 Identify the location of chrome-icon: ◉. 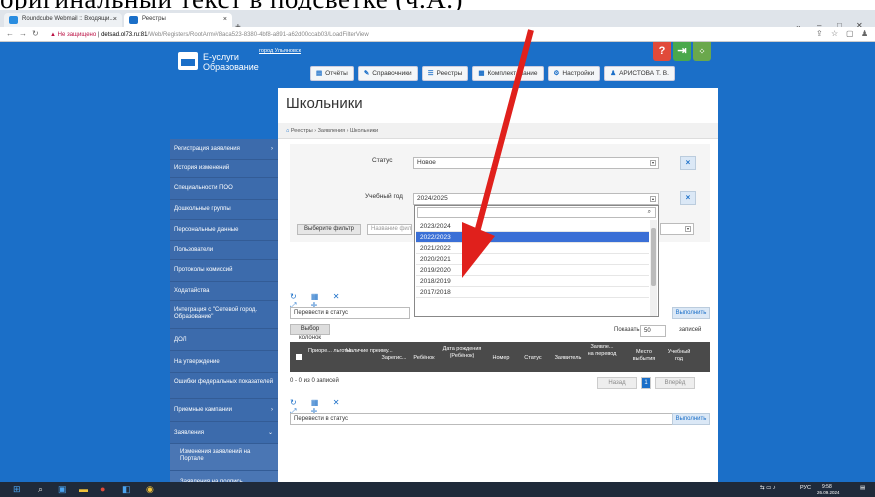
(150, 489).